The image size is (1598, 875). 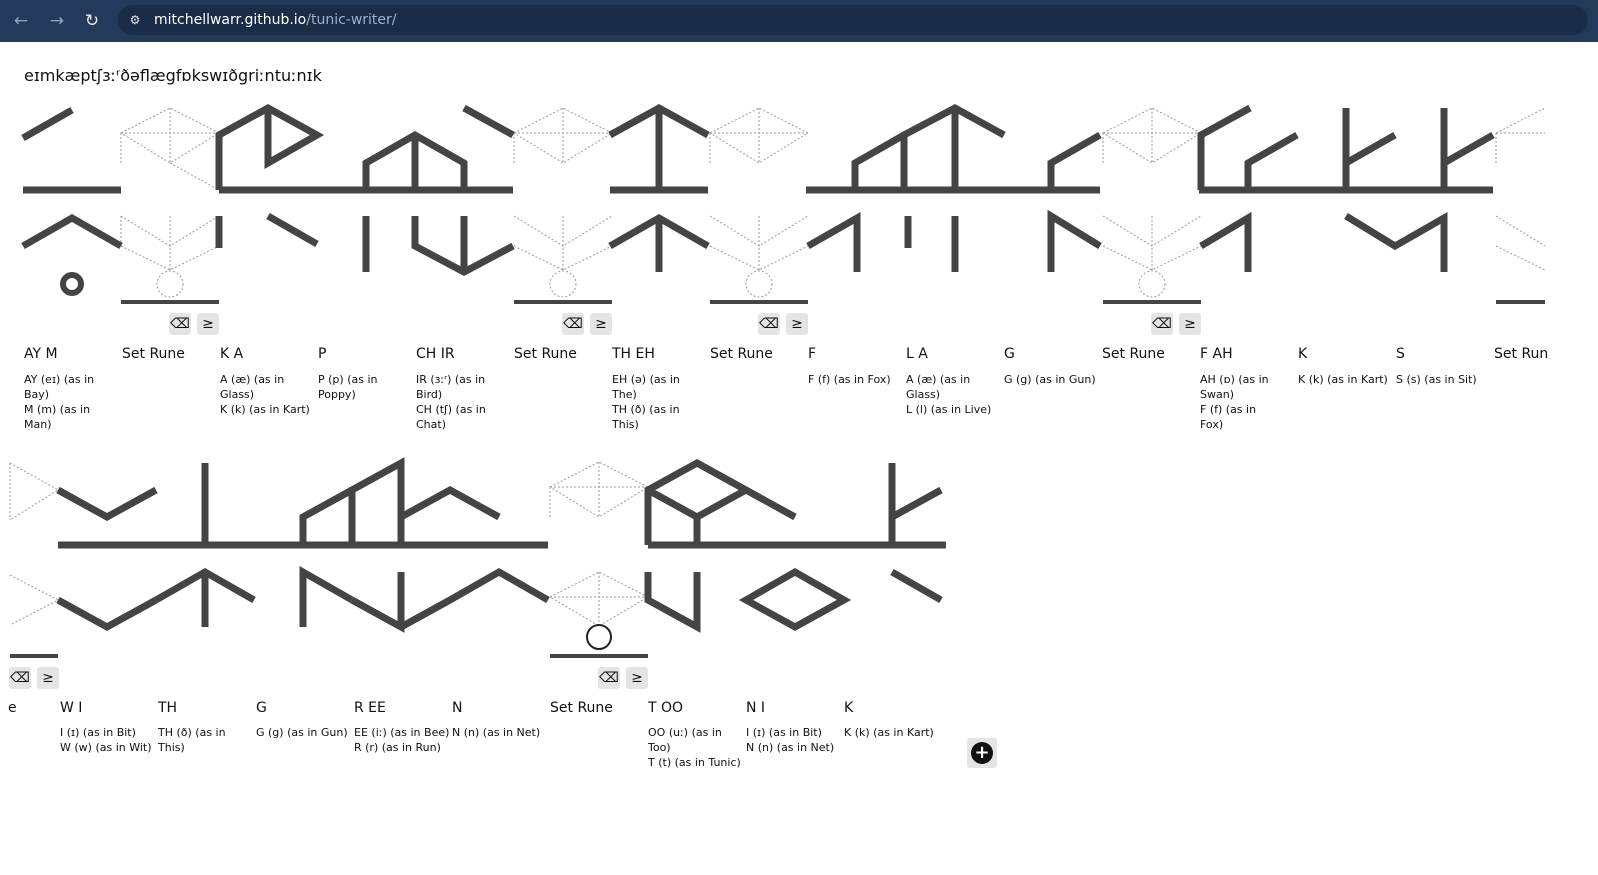 I want to click on rune-word: N, so click(x=457, y=708).